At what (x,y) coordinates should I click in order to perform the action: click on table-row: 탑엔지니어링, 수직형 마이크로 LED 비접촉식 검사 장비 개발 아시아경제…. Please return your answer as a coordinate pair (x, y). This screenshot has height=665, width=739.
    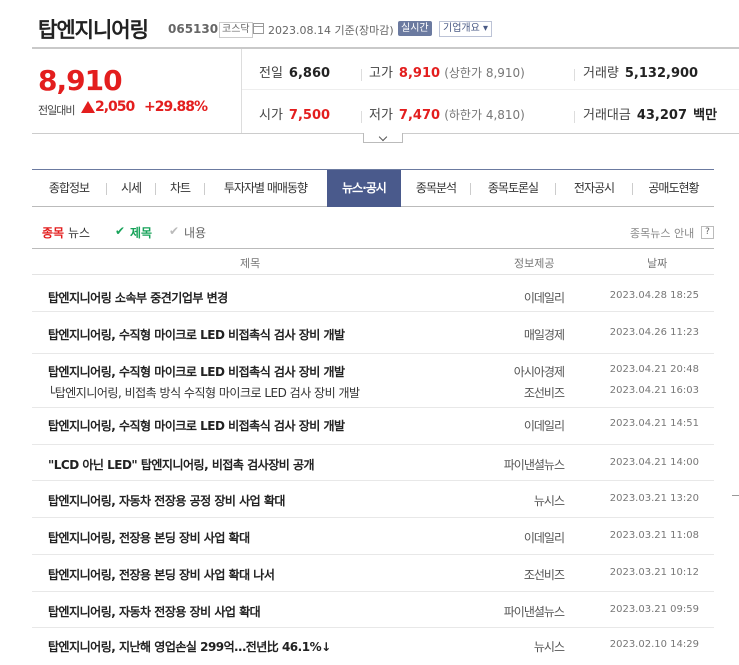
    Looking at the image, I should click on (373, 381).